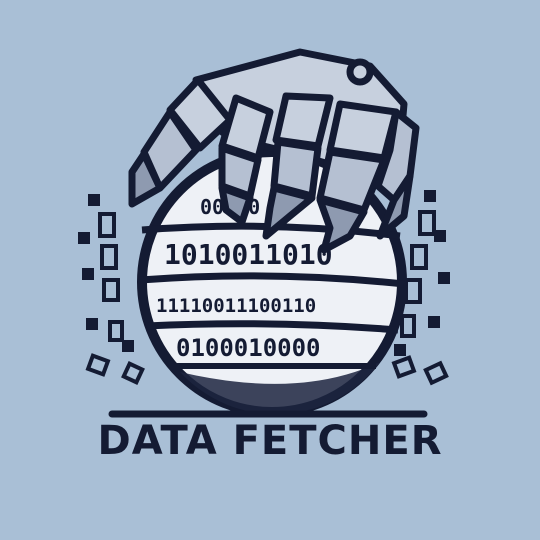 This screenshot has width=540, height=540. I want to click on binary-row: 0100010000, so click(248, 348).